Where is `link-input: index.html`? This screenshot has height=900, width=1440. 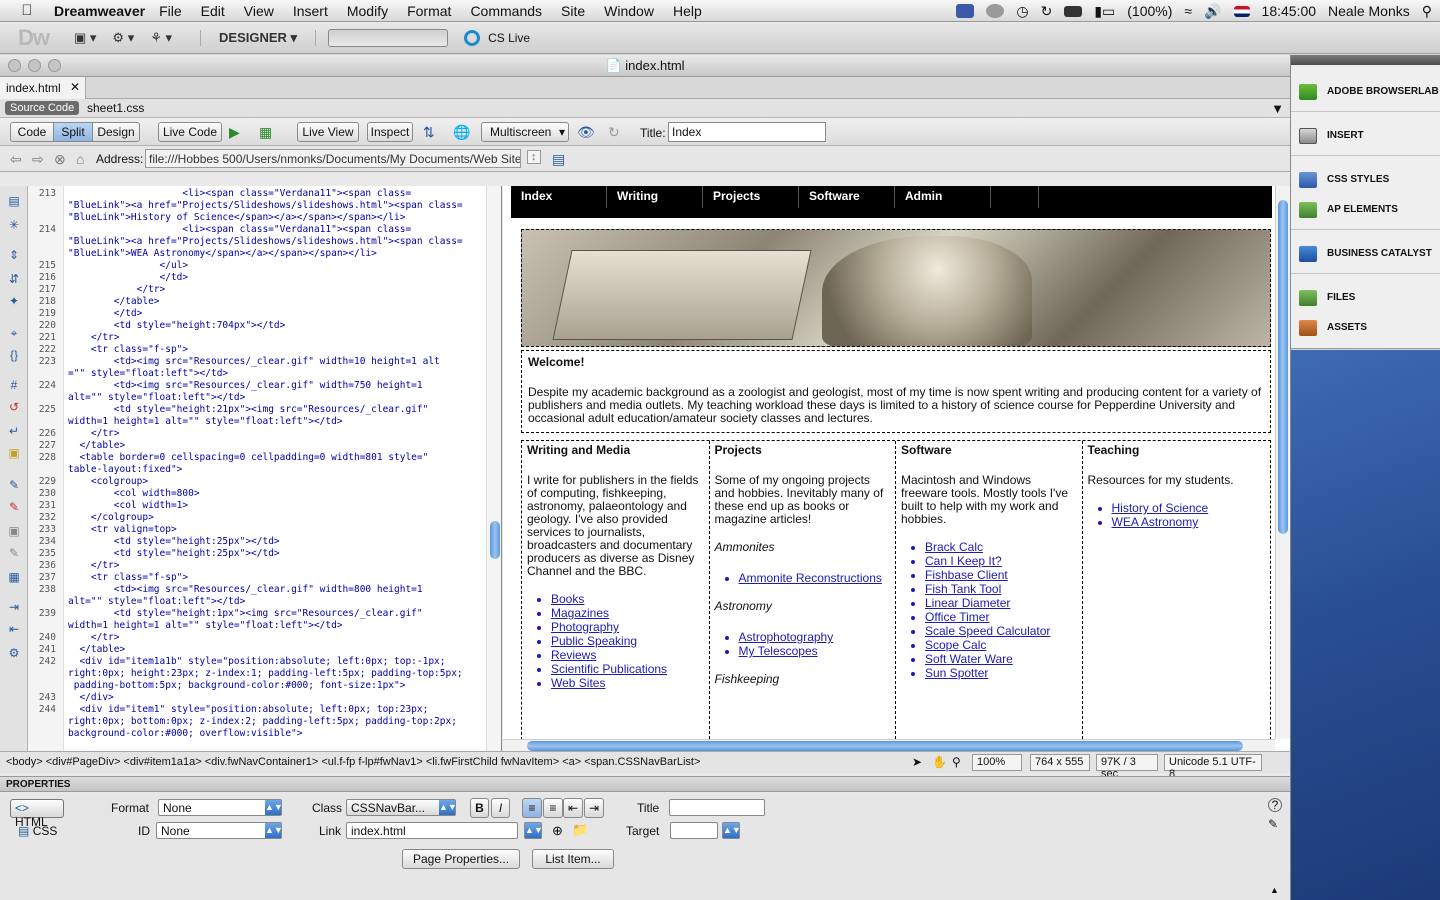 link-input: index.html is located at coordinates (432, 830).